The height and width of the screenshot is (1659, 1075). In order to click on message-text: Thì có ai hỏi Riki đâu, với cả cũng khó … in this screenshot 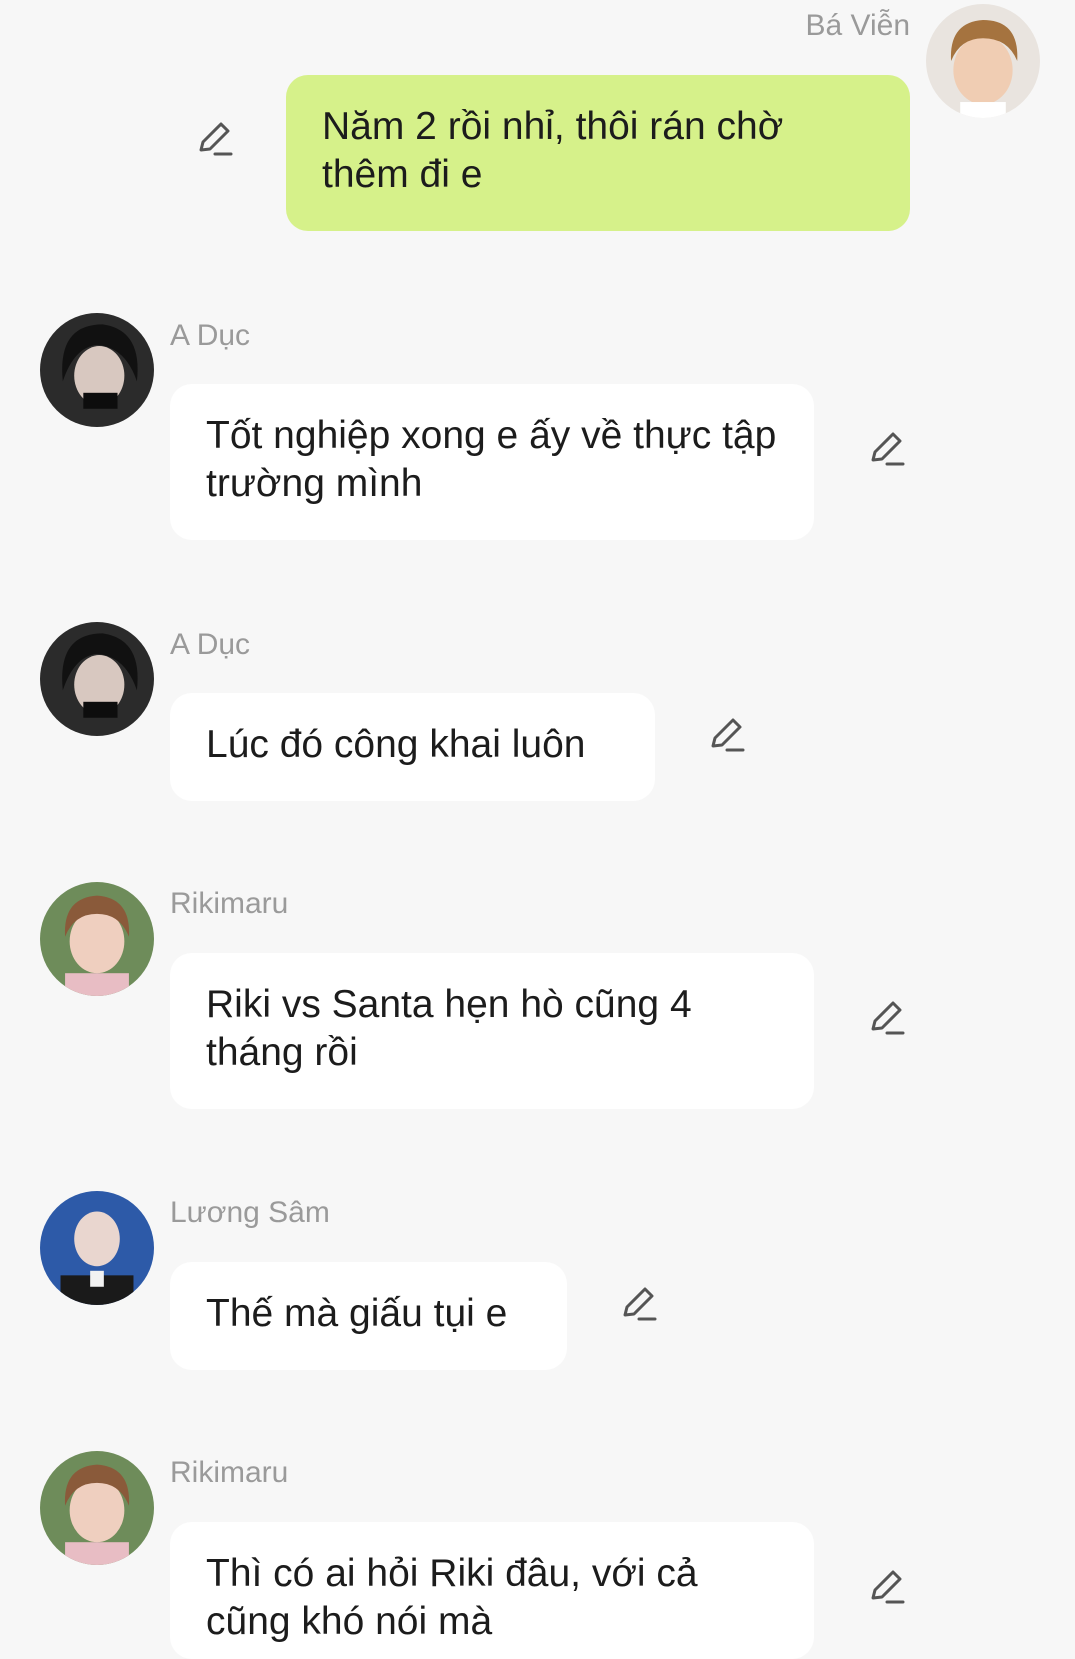, I will do `click(452, 1597)`.